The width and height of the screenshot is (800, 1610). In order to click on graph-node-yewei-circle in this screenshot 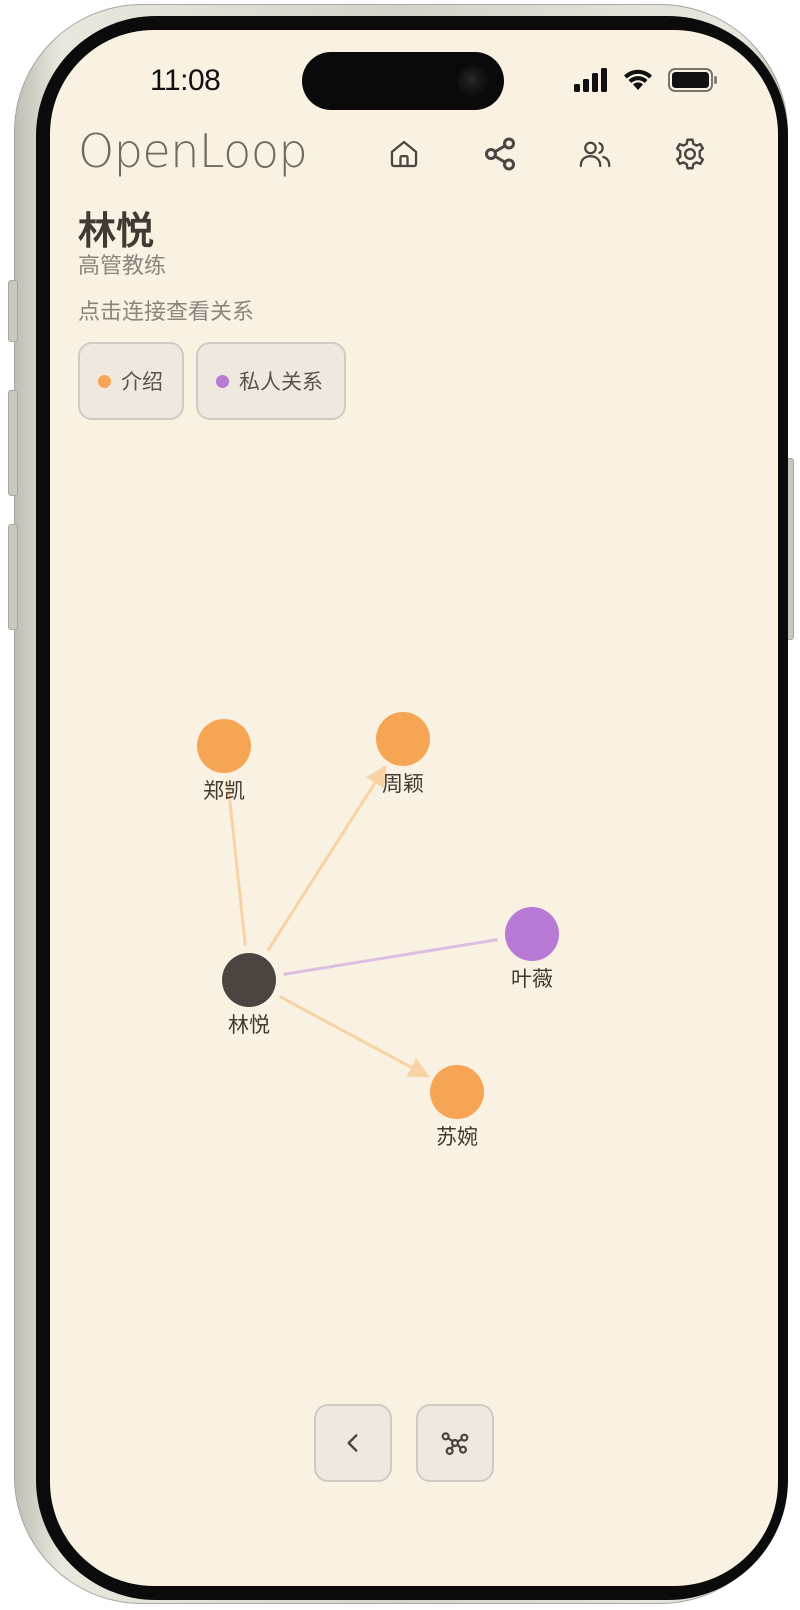, I will do `click(532, 934)`.